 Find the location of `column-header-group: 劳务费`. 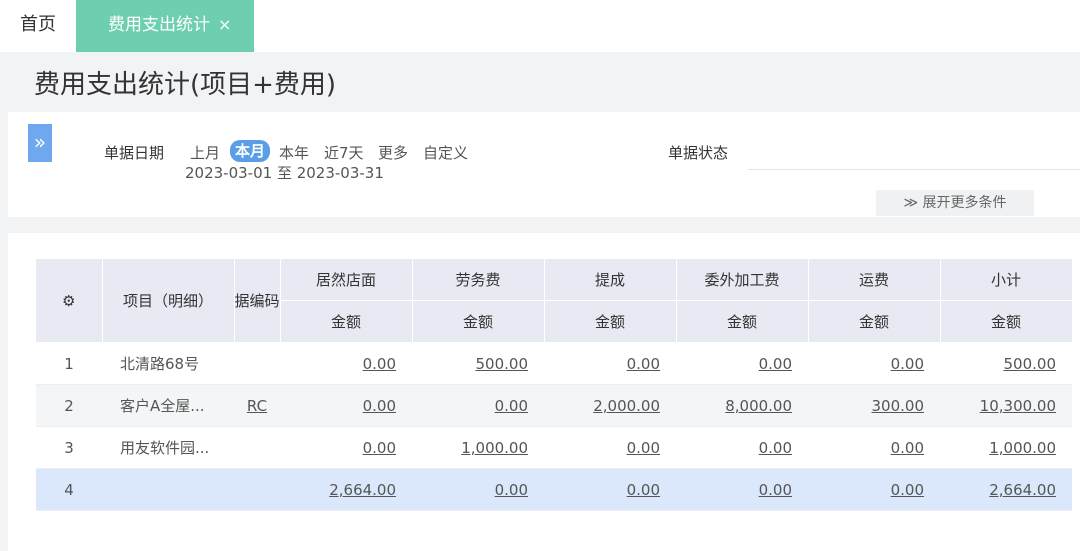

column-header-group: 劳务费 is located at coordinates (478, 280).